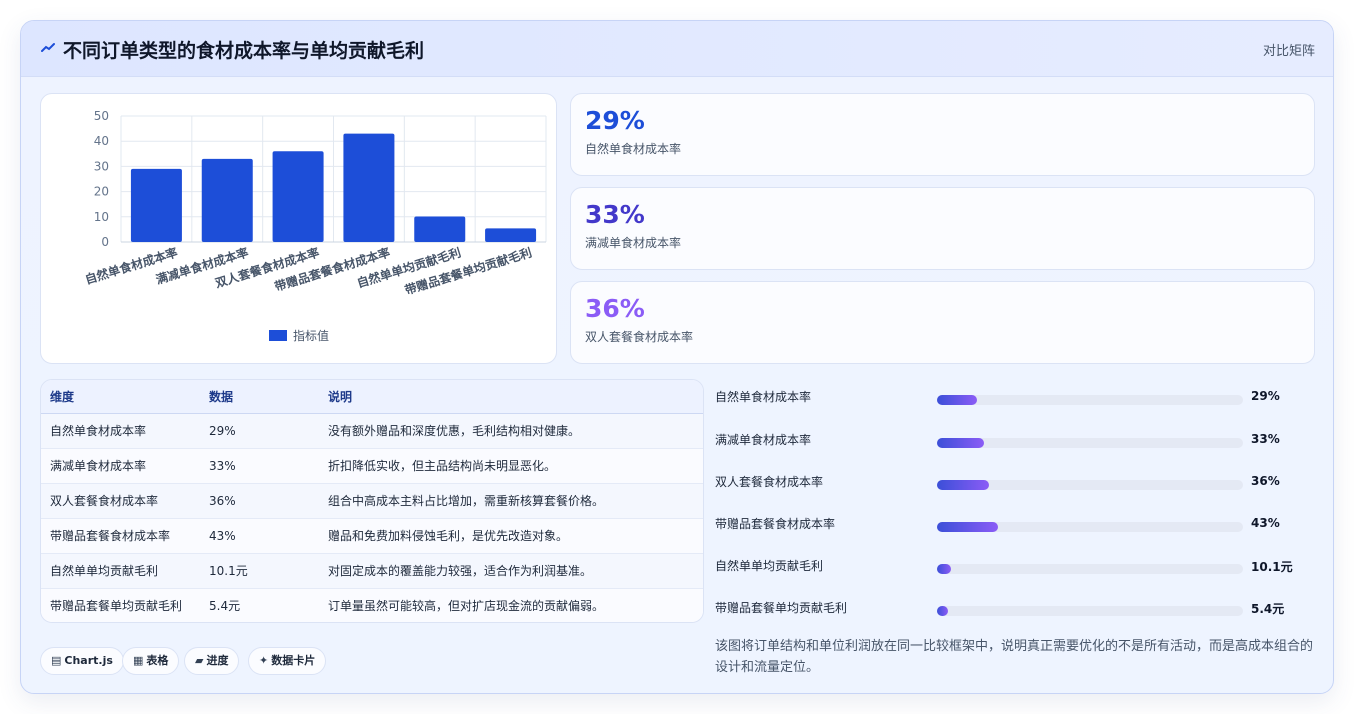  What do you see at coordinates (56, 660) in the screenshot?
I see `chart-icon: ▤` at bounding box center [56, 660].